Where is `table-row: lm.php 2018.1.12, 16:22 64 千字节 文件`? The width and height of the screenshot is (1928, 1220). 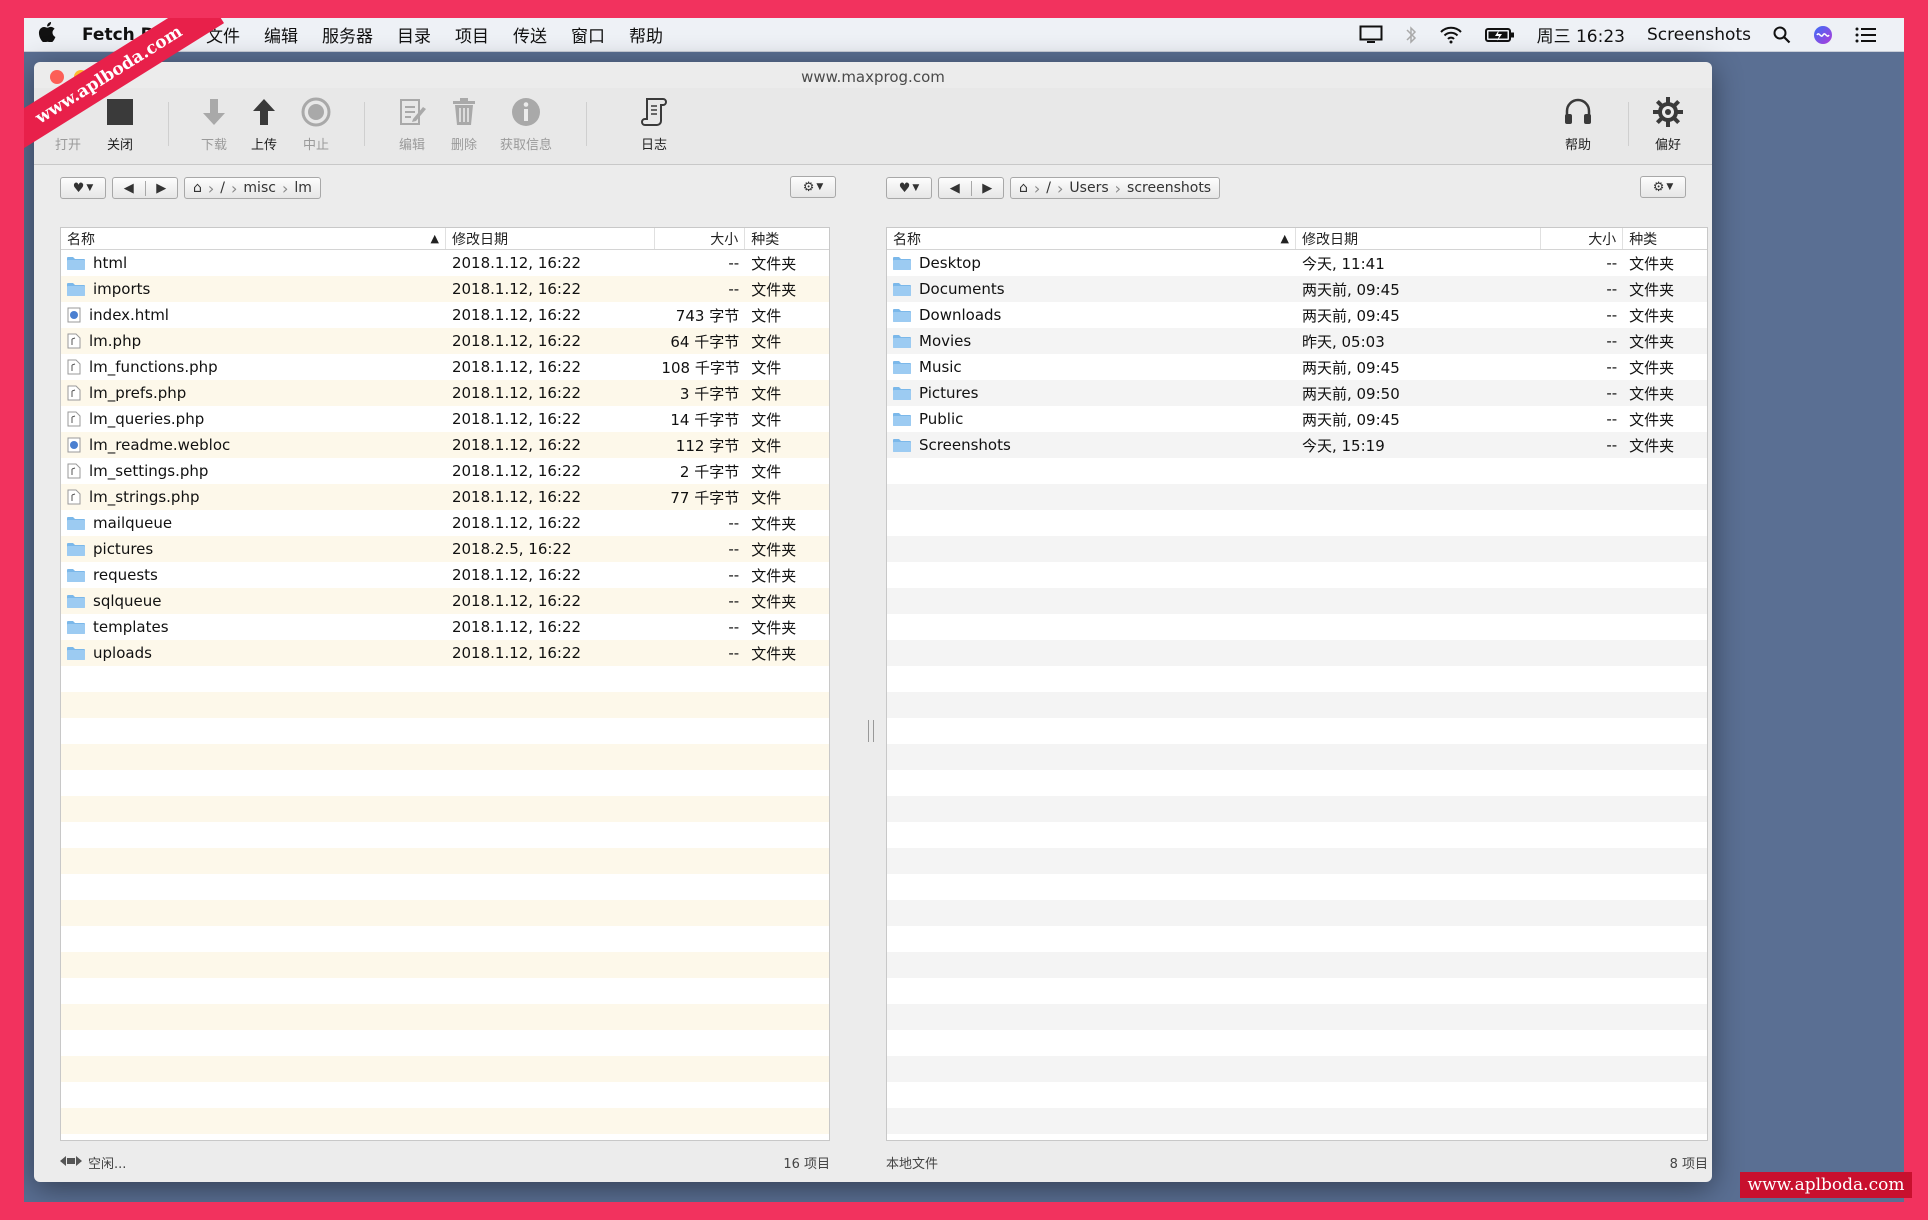 table-row: lm.php 2018.1.12, 16:22 64 千字节 文件 is located at coordinates (445, 341).